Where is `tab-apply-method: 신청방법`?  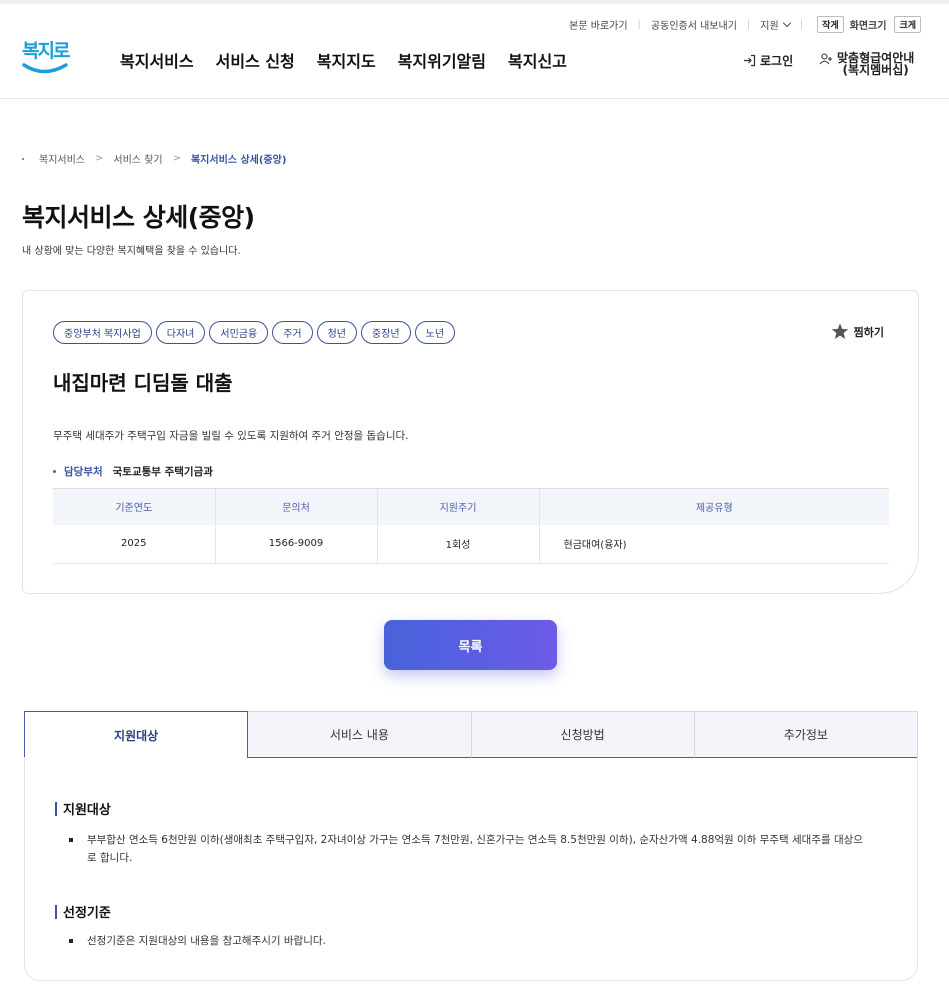
tab-apply-method: 신청방법 is located at coordinates (583, 734).